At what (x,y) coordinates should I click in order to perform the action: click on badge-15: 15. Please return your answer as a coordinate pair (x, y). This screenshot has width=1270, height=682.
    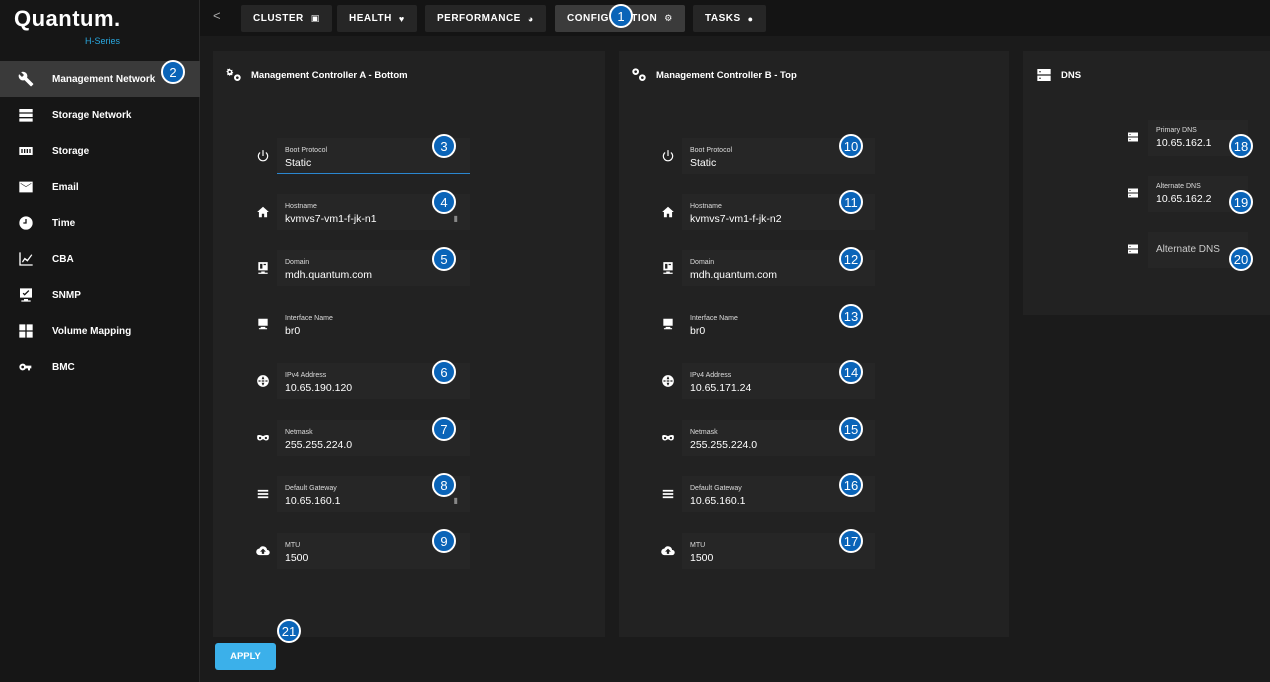
    Looking at the image, I should click on (851, 429).